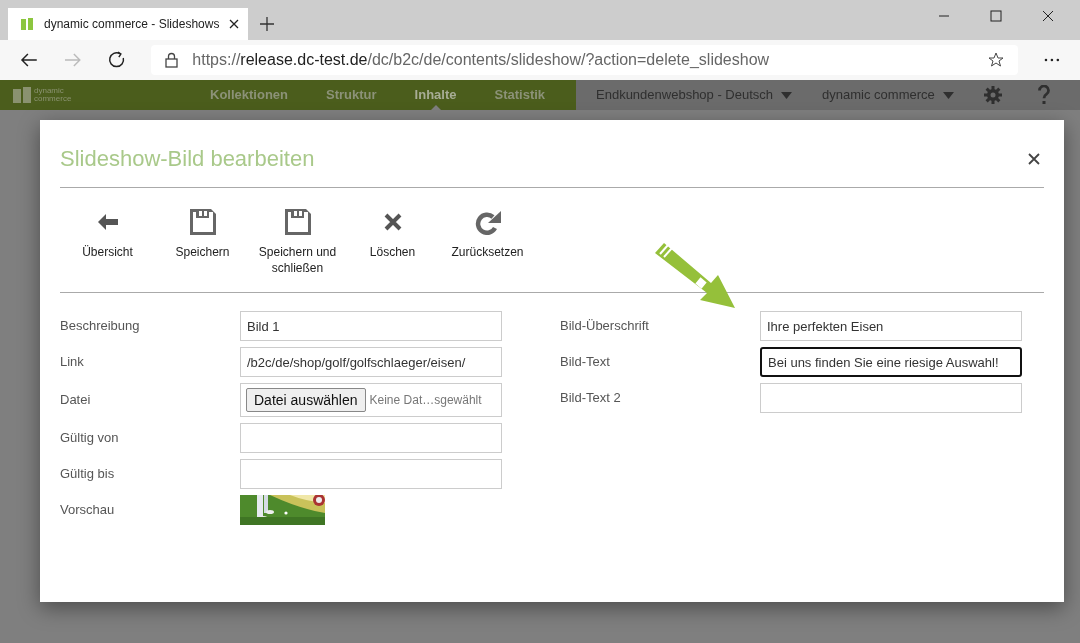  What do you see at coordinates (297, 242) in the screenshot?
I see `toolbar-button: Speichern und schließen` at bounding box center [297, 242].